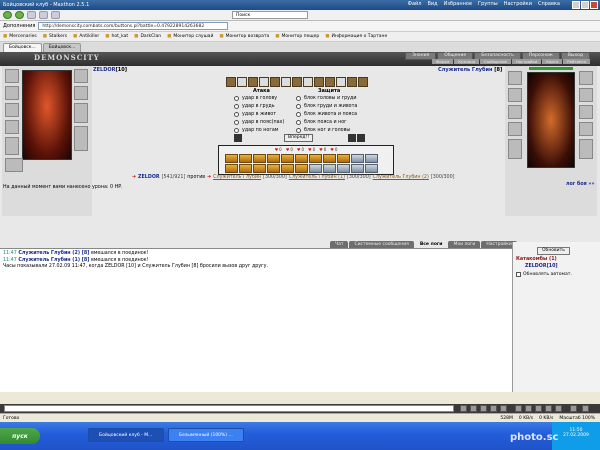 The width and height of the screenshot is (600, 450). What do you see at coordinates (19, 15) in the screenshot?
I see `forward-icon` at bounding box center [19, 15].